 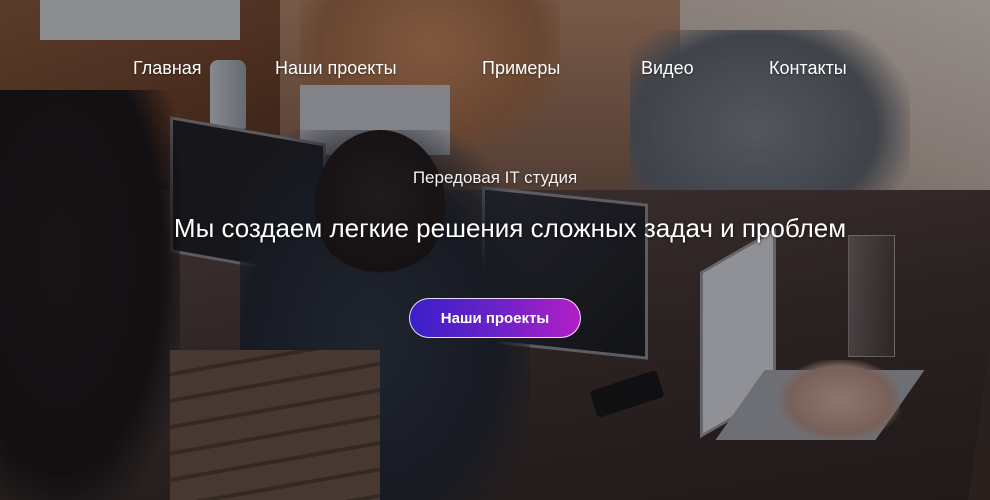 What do you see at coordinates (495, 177) in the screenshot?
I see `hero-subtitle: Передовая IT студия` at bounding box center [495, 177].